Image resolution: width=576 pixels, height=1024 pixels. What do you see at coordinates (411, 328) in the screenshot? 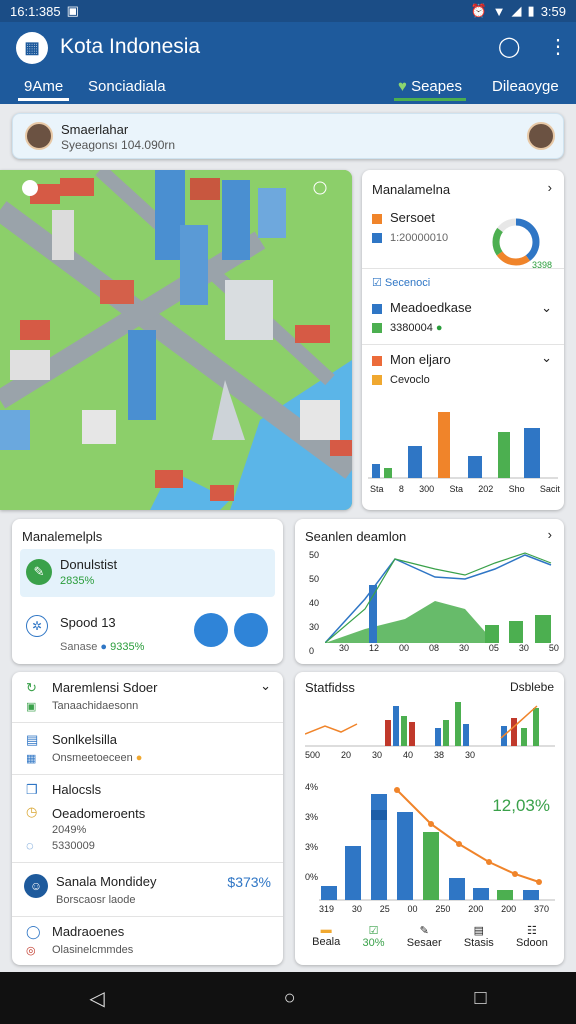
I see `legend-value: 3380004` at bounding box center [411, 328].